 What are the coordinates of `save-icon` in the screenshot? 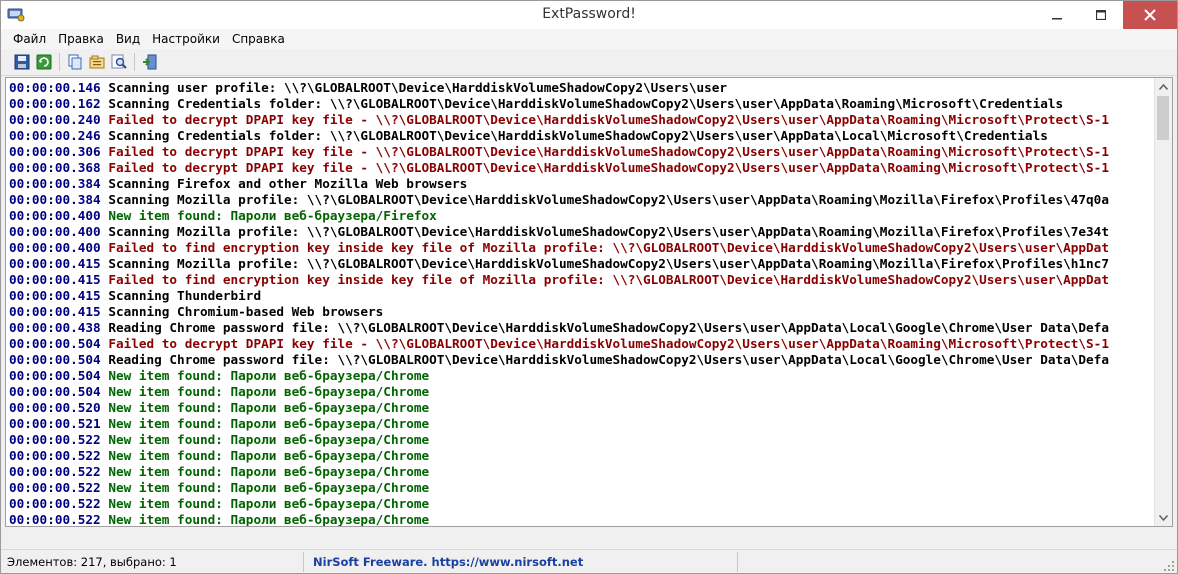 It's located at (22, 62).